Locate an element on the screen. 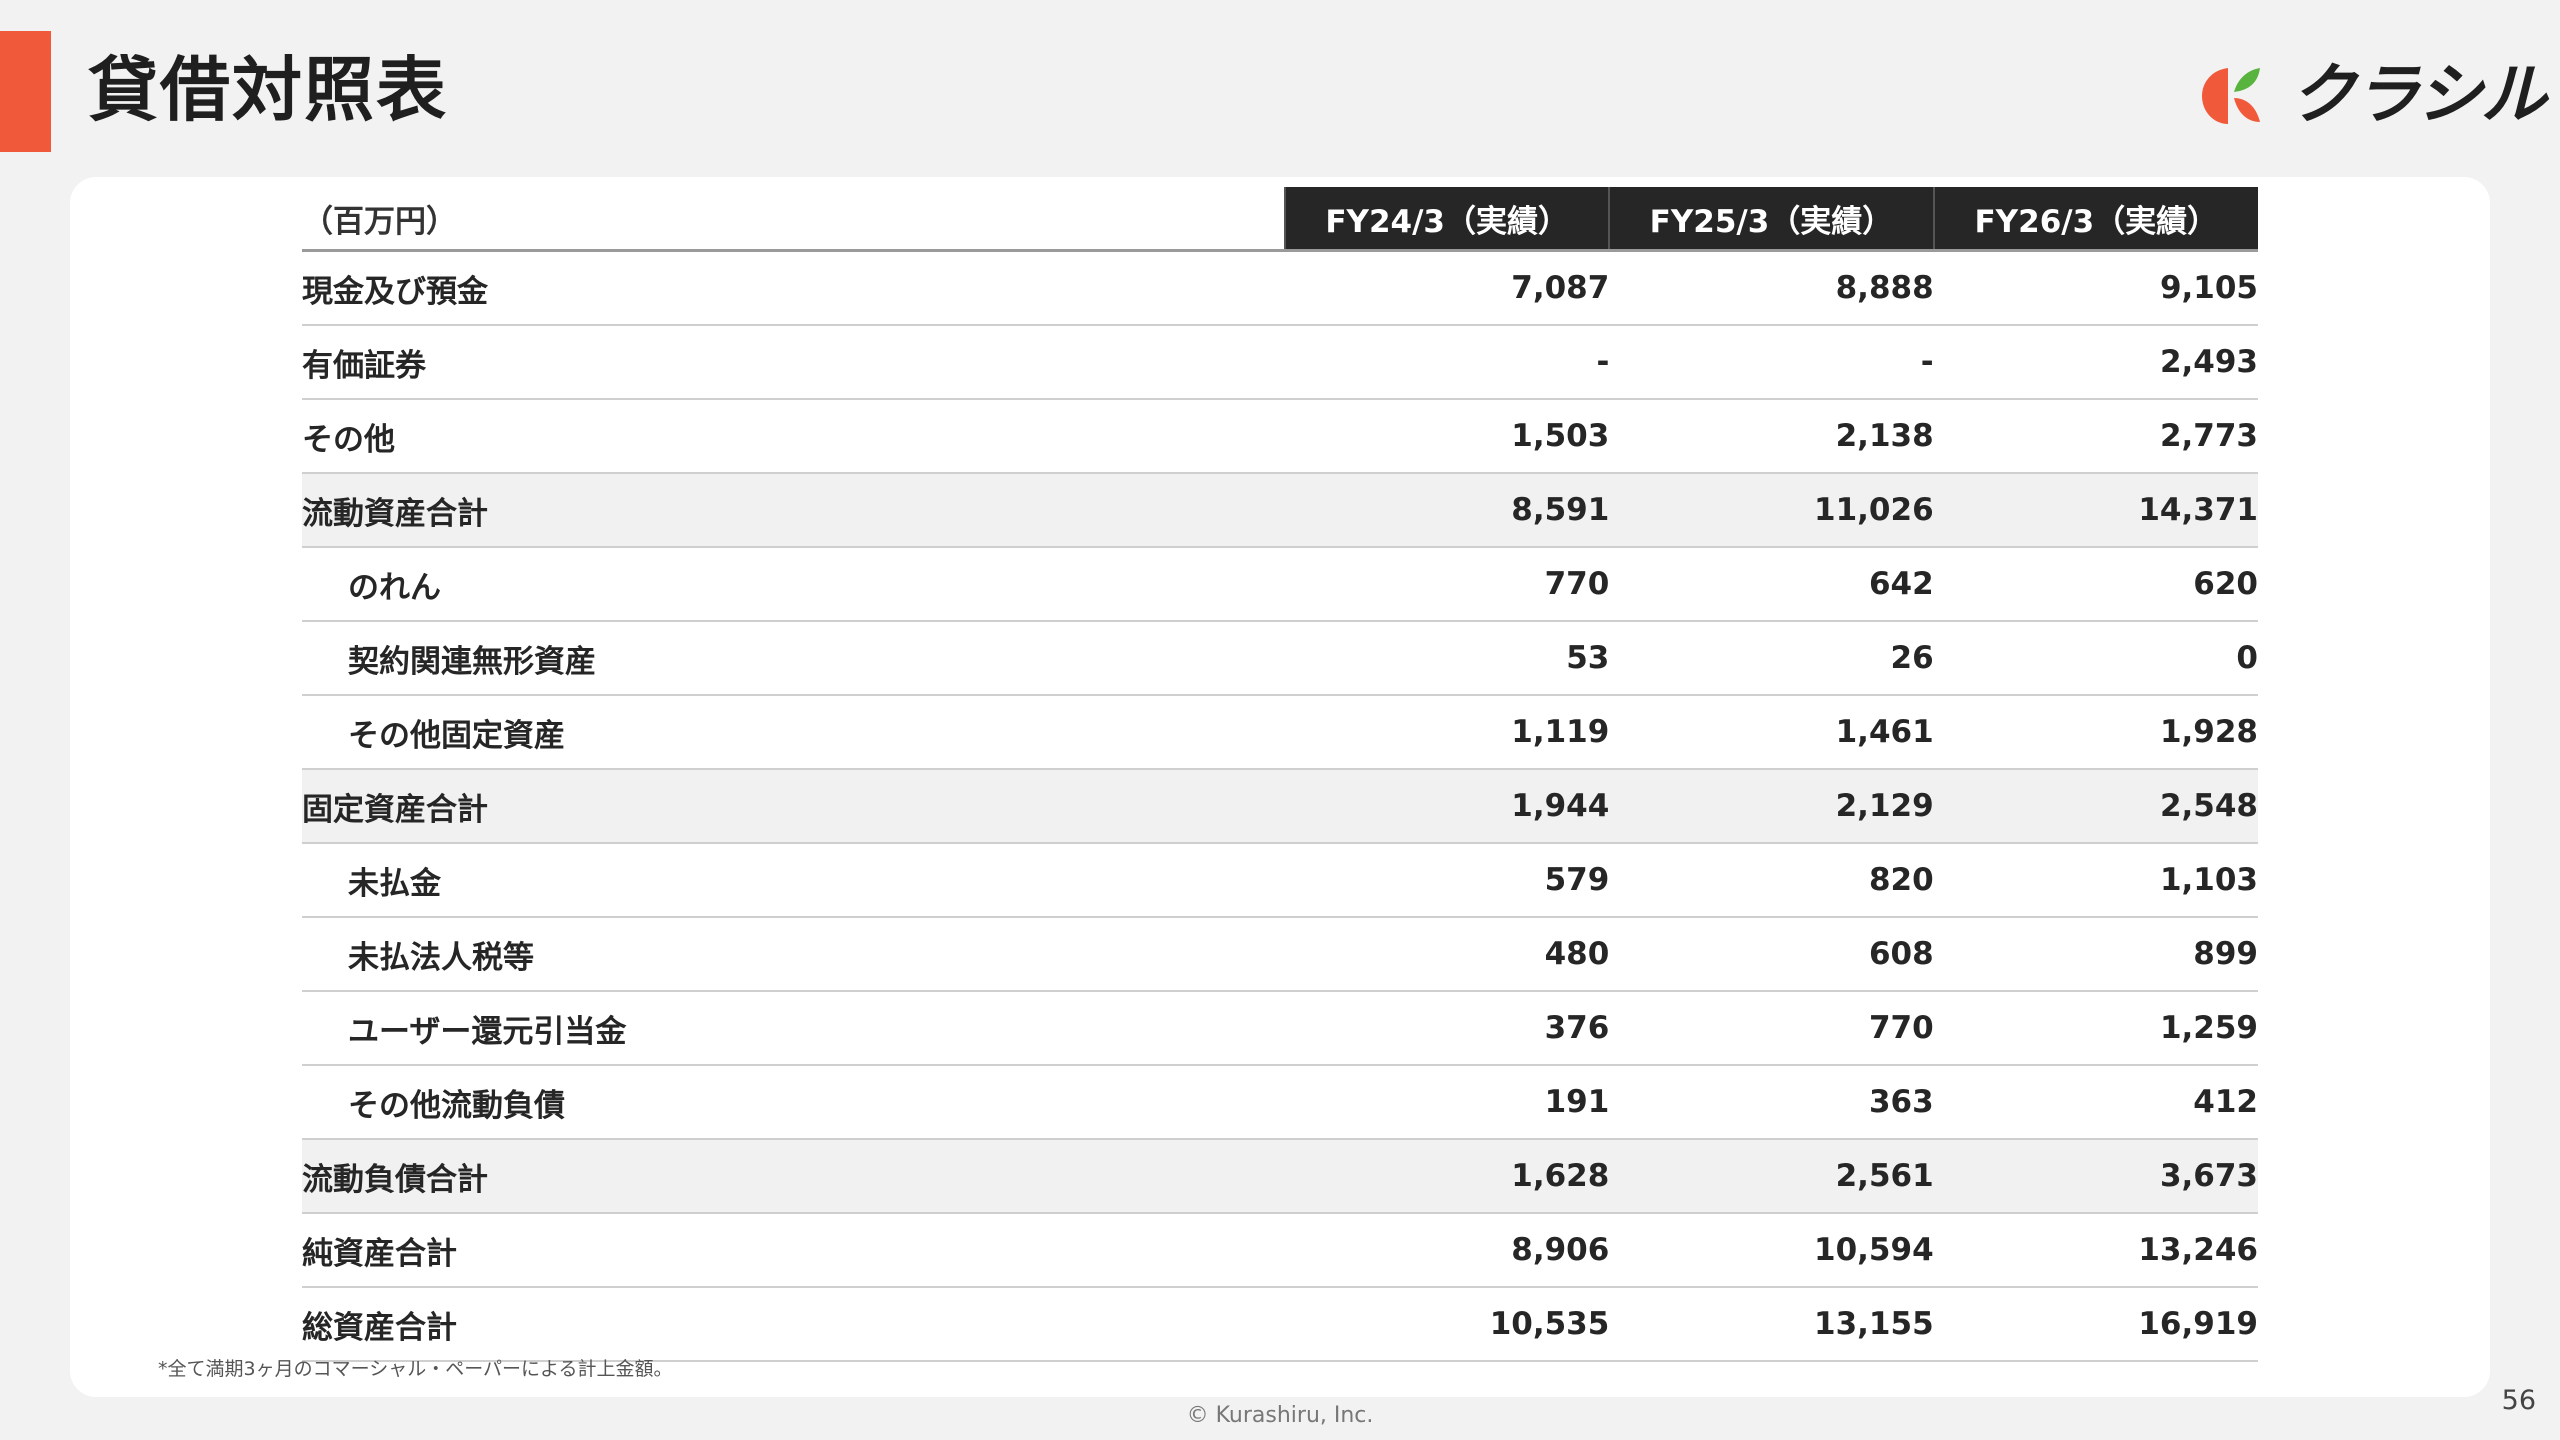 This screenshot has width=2560, height=1440. table-row: 未払法人税等 480 608 899 is located at coordinates (1280, 954).